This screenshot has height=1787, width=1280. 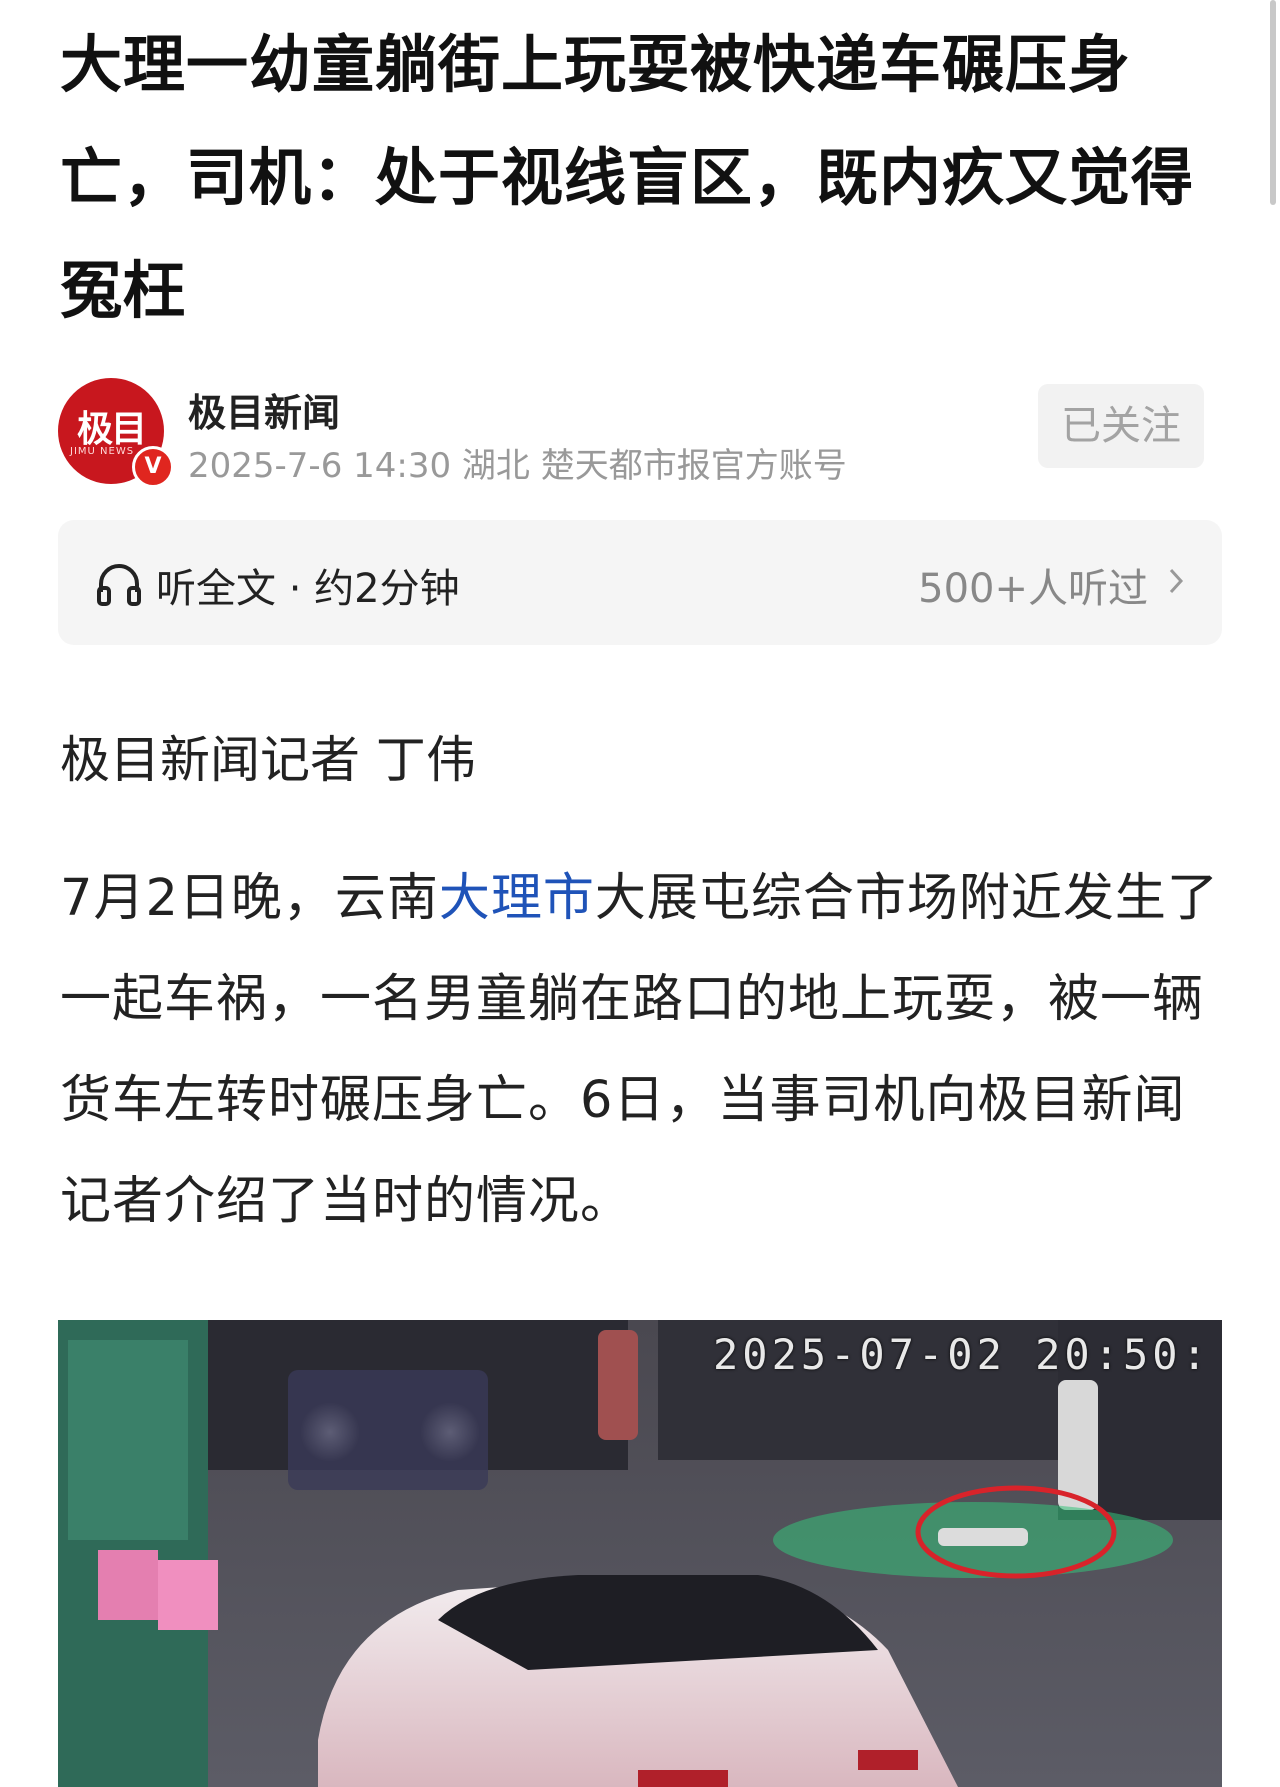 What do you see at coordinates (308, 589) in the screenshot?
I see `listen-label: 听全文 · 约2分钟` at bounding box center [308, 589].